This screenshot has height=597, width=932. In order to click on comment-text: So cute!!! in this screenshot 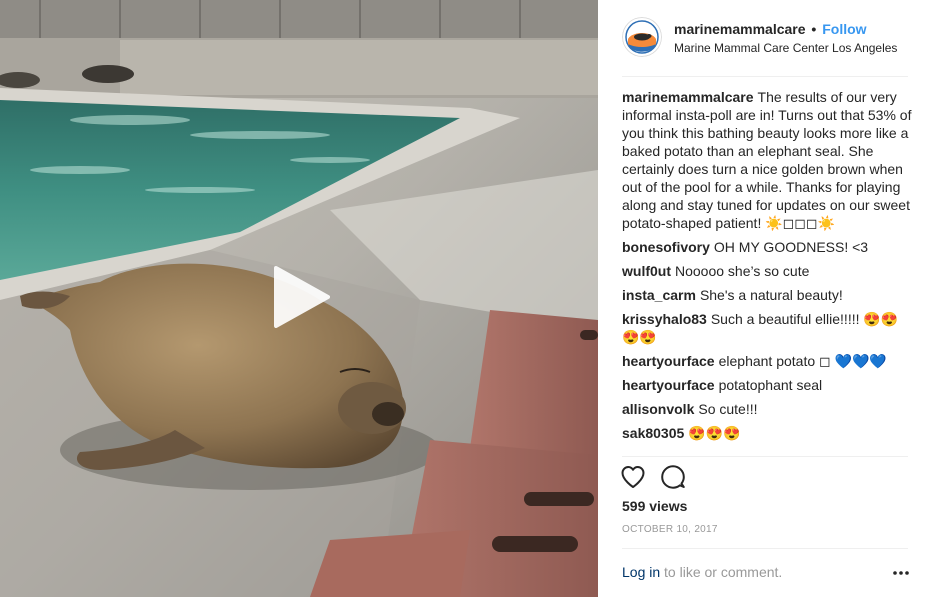, I will do `click(728, 409)`.